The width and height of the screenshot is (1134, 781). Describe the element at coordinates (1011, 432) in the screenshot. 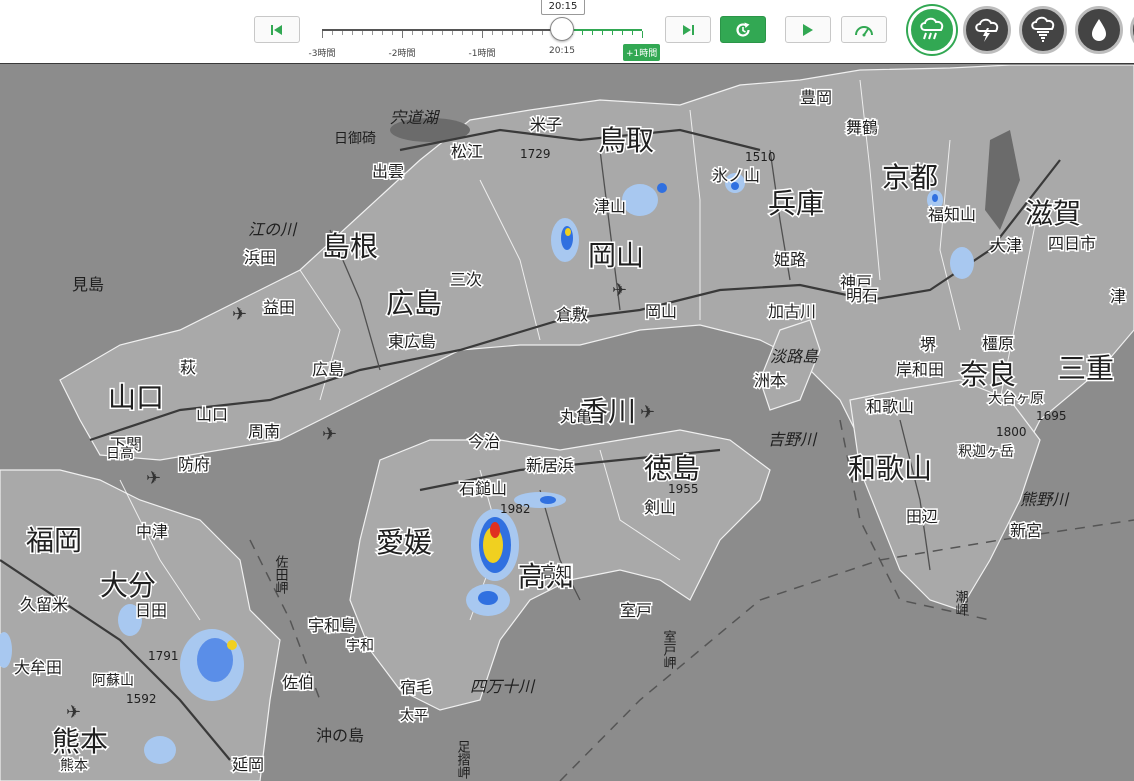

I see `peak-label: 1800` at that location.